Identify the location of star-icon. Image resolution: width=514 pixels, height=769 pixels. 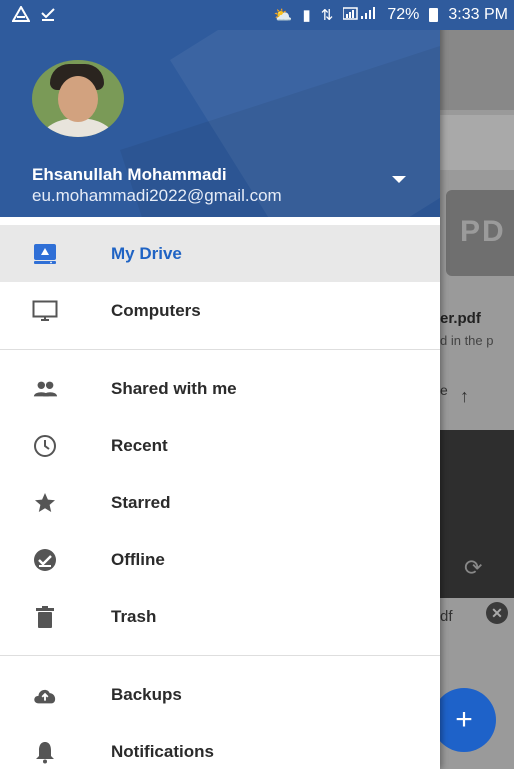
(45, 503).